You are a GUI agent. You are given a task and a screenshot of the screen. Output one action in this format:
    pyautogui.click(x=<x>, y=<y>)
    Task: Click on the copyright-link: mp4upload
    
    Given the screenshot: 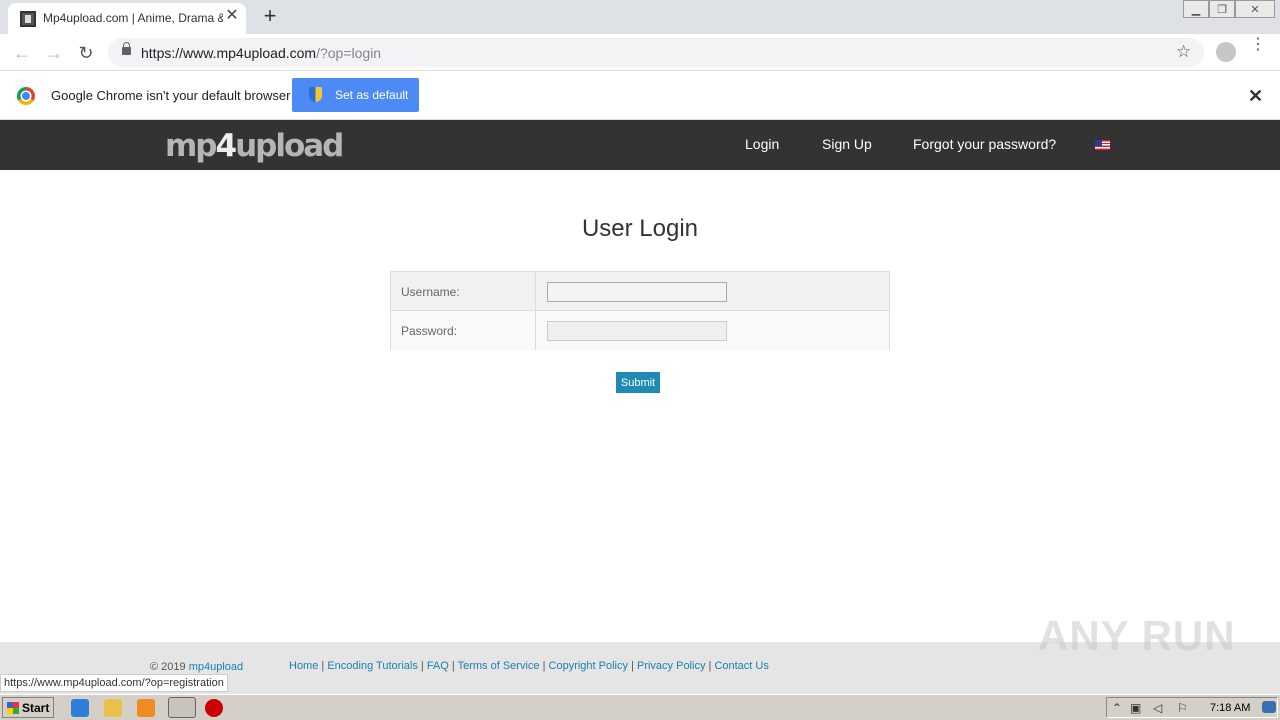 What is the action you would take?
    pyautogui.click(x=216, y=667)
    